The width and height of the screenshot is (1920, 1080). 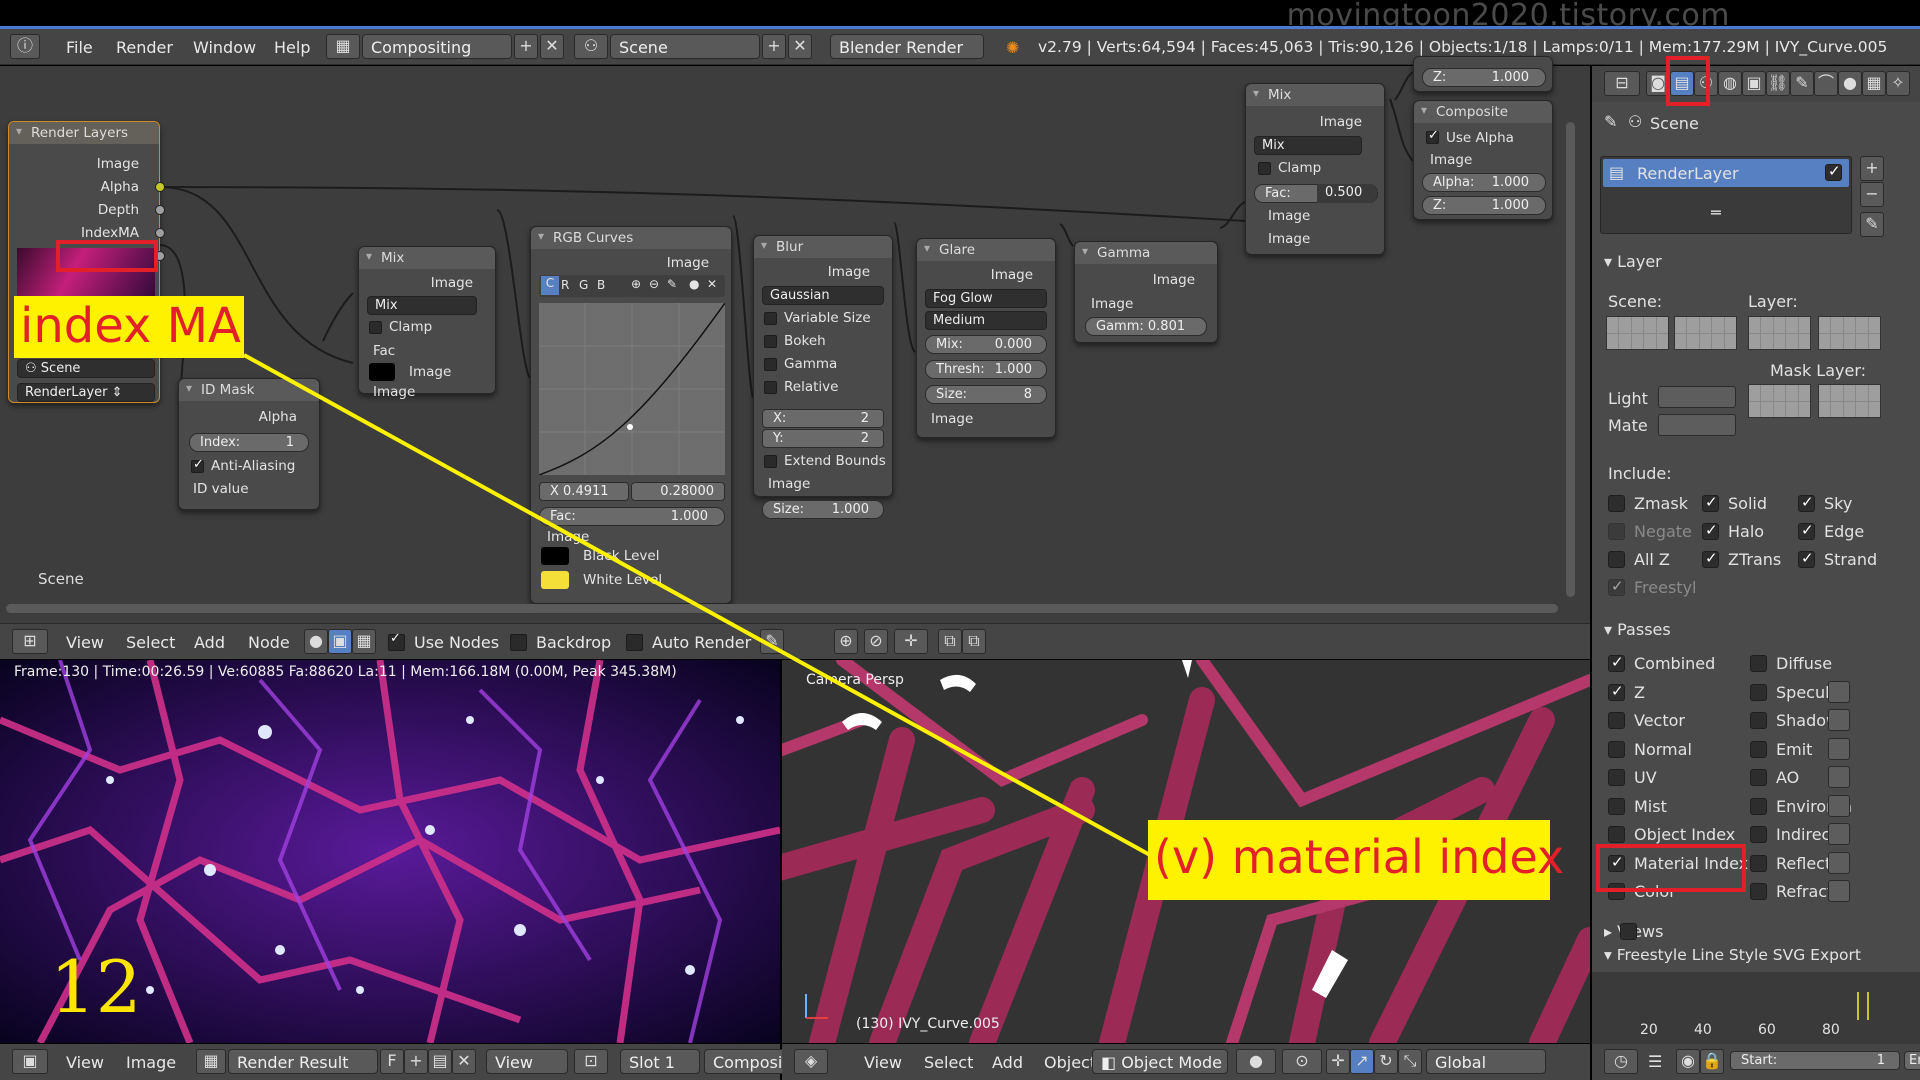 What do you see at coordinates (1671, 868) in the screenshot?
I see `material-index-highlight-box` at bounding box center [1671, 868].